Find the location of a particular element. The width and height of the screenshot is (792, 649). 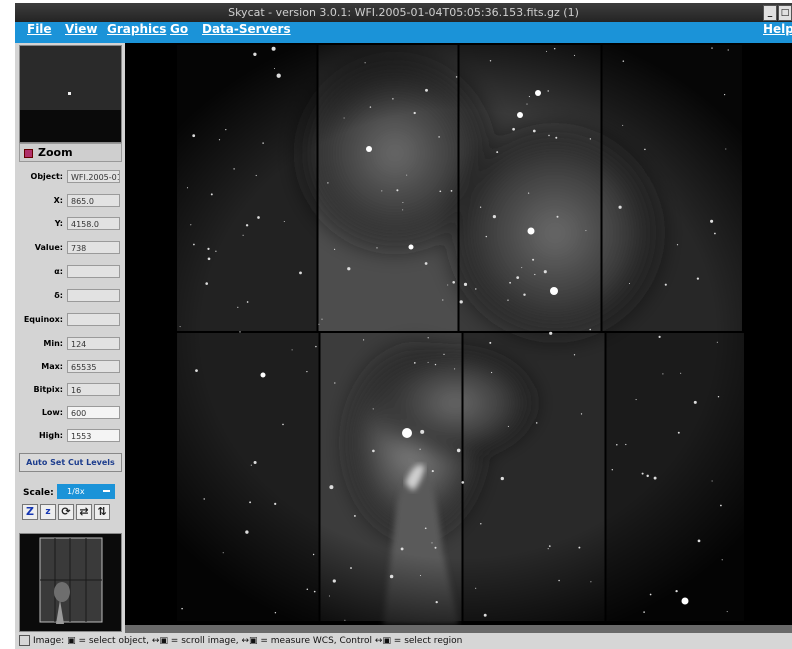

delta-label: δ: is located at coordinates (58, 295).